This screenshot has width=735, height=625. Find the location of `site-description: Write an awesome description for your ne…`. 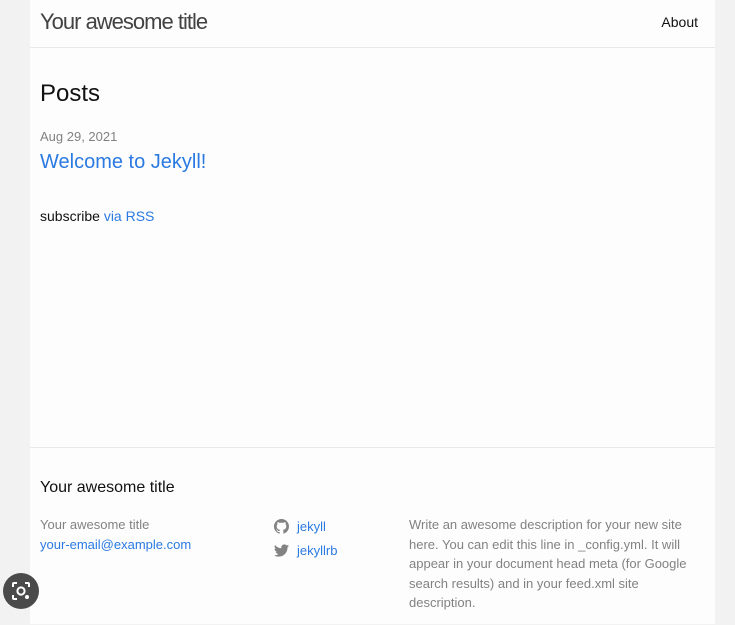

site-description: Write an awesome description for your ne… is located at coordinates (548, 564).